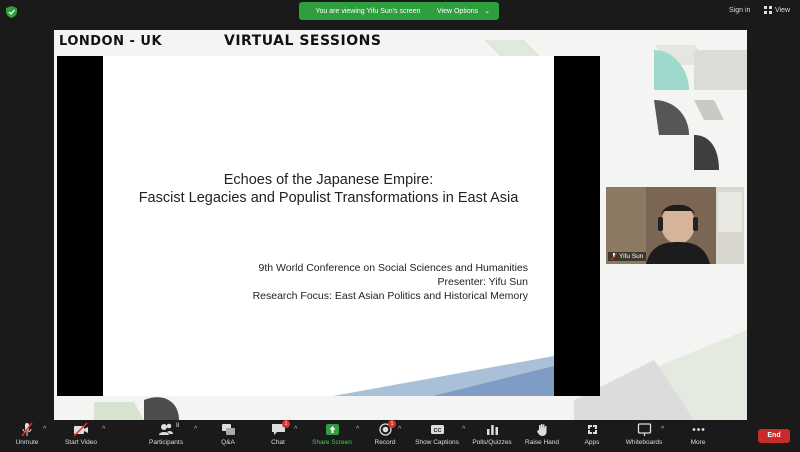 This screenshot has height=452, width=800. What do you see at coordinates (303, 41) in the screenshot?
I see `header-virtual-sessions: VIRTUAL SESSIONS` at bounding box center [303, 41].